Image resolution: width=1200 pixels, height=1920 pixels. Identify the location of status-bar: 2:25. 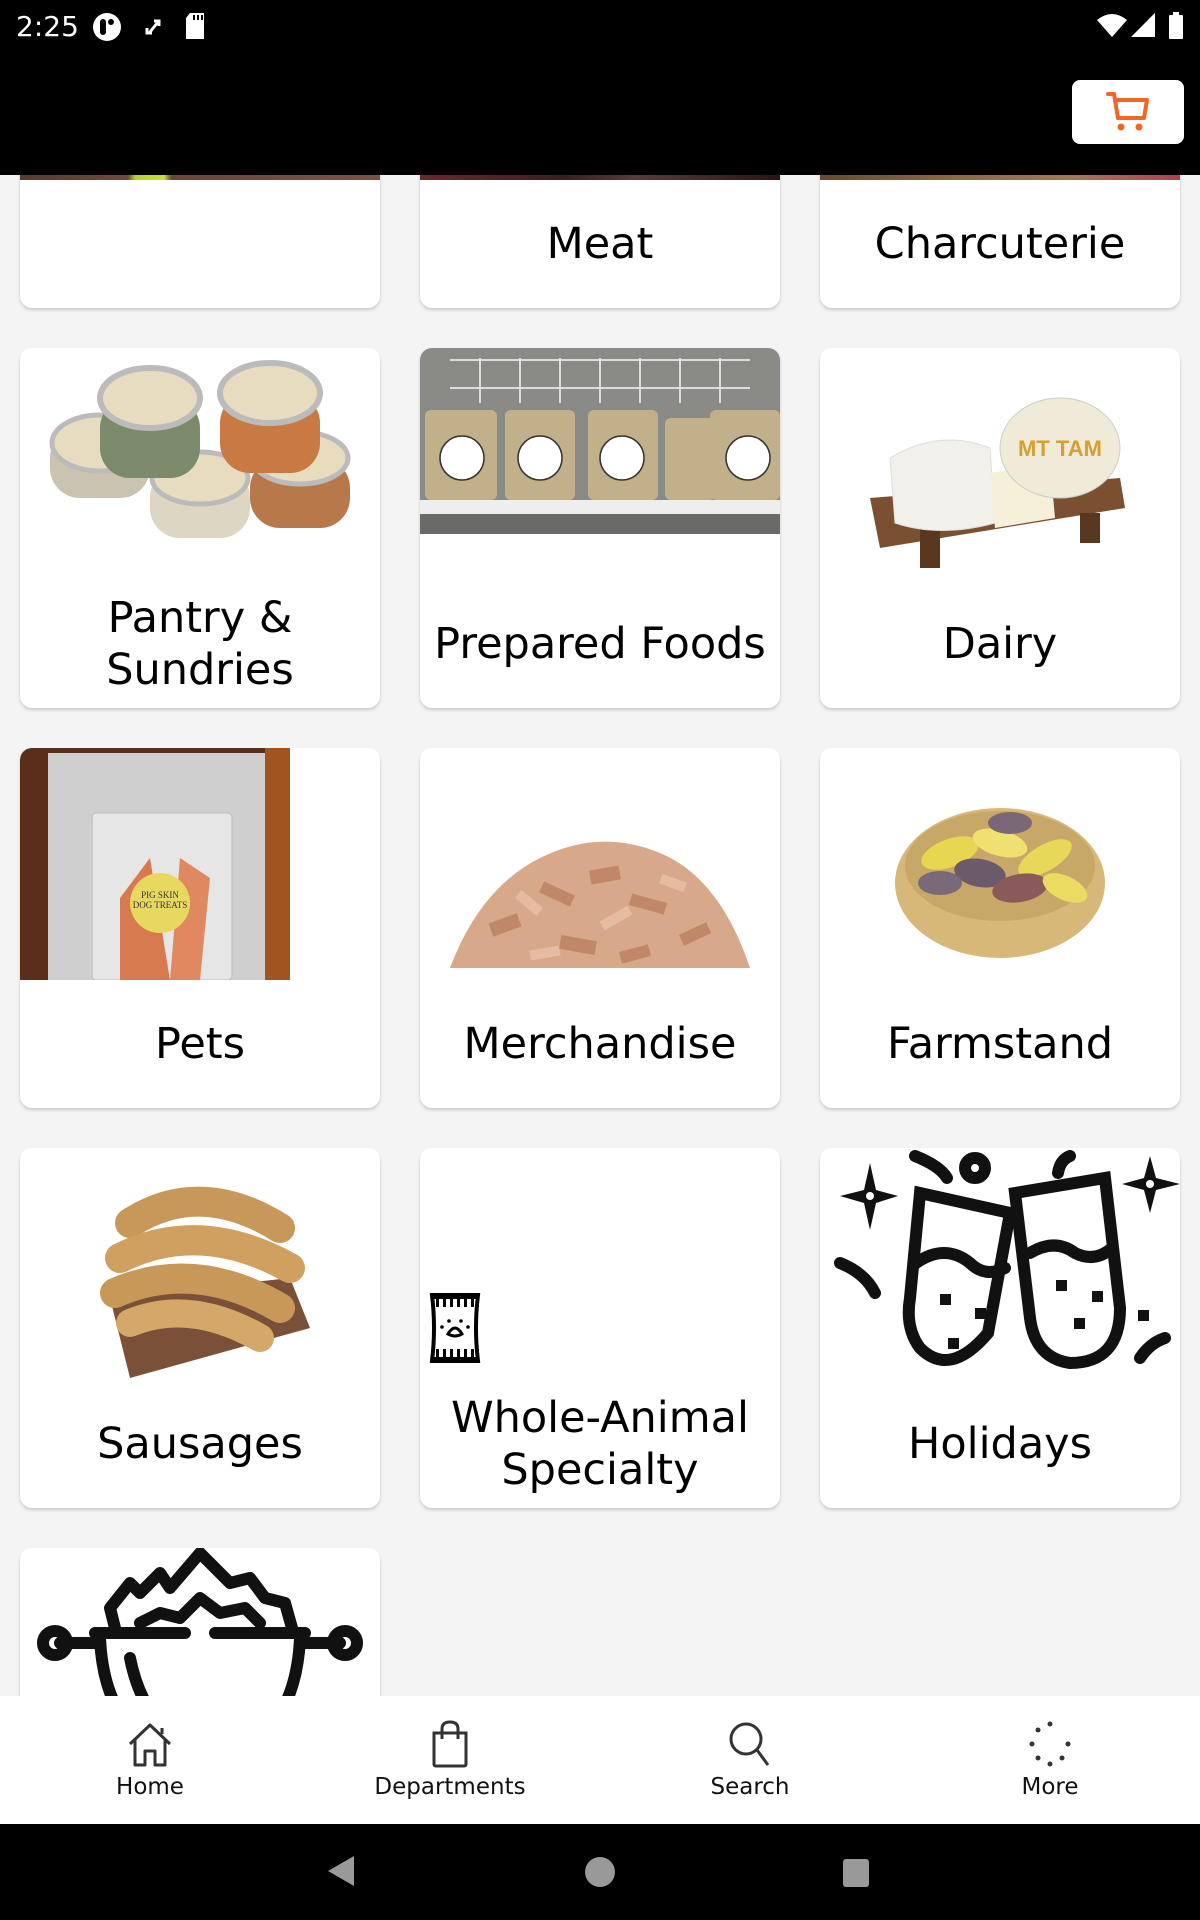
(600, 28).